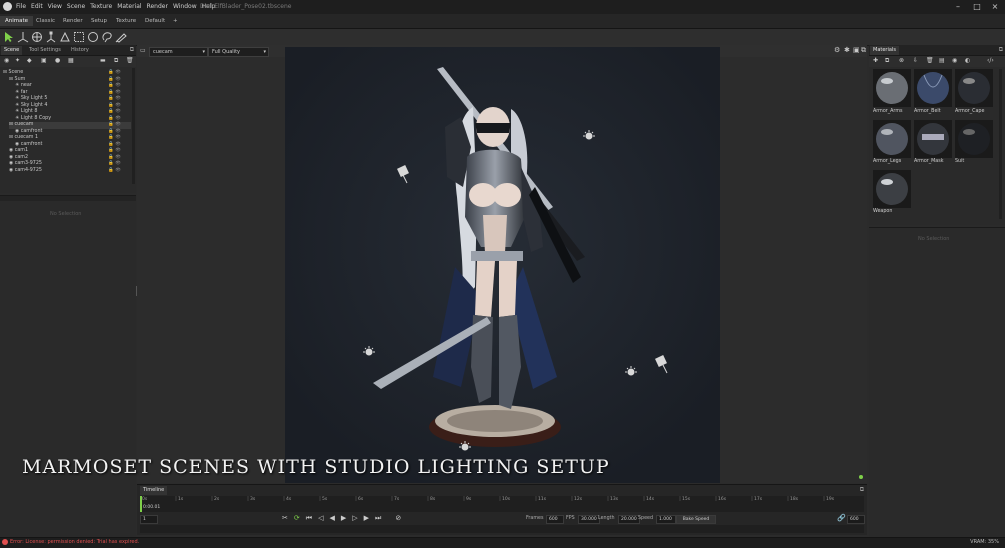 Image resolution: width=1005 pixels, height=548 pixels. I want to click on shadow-catcher-icon: ▣, so click(44, 60).